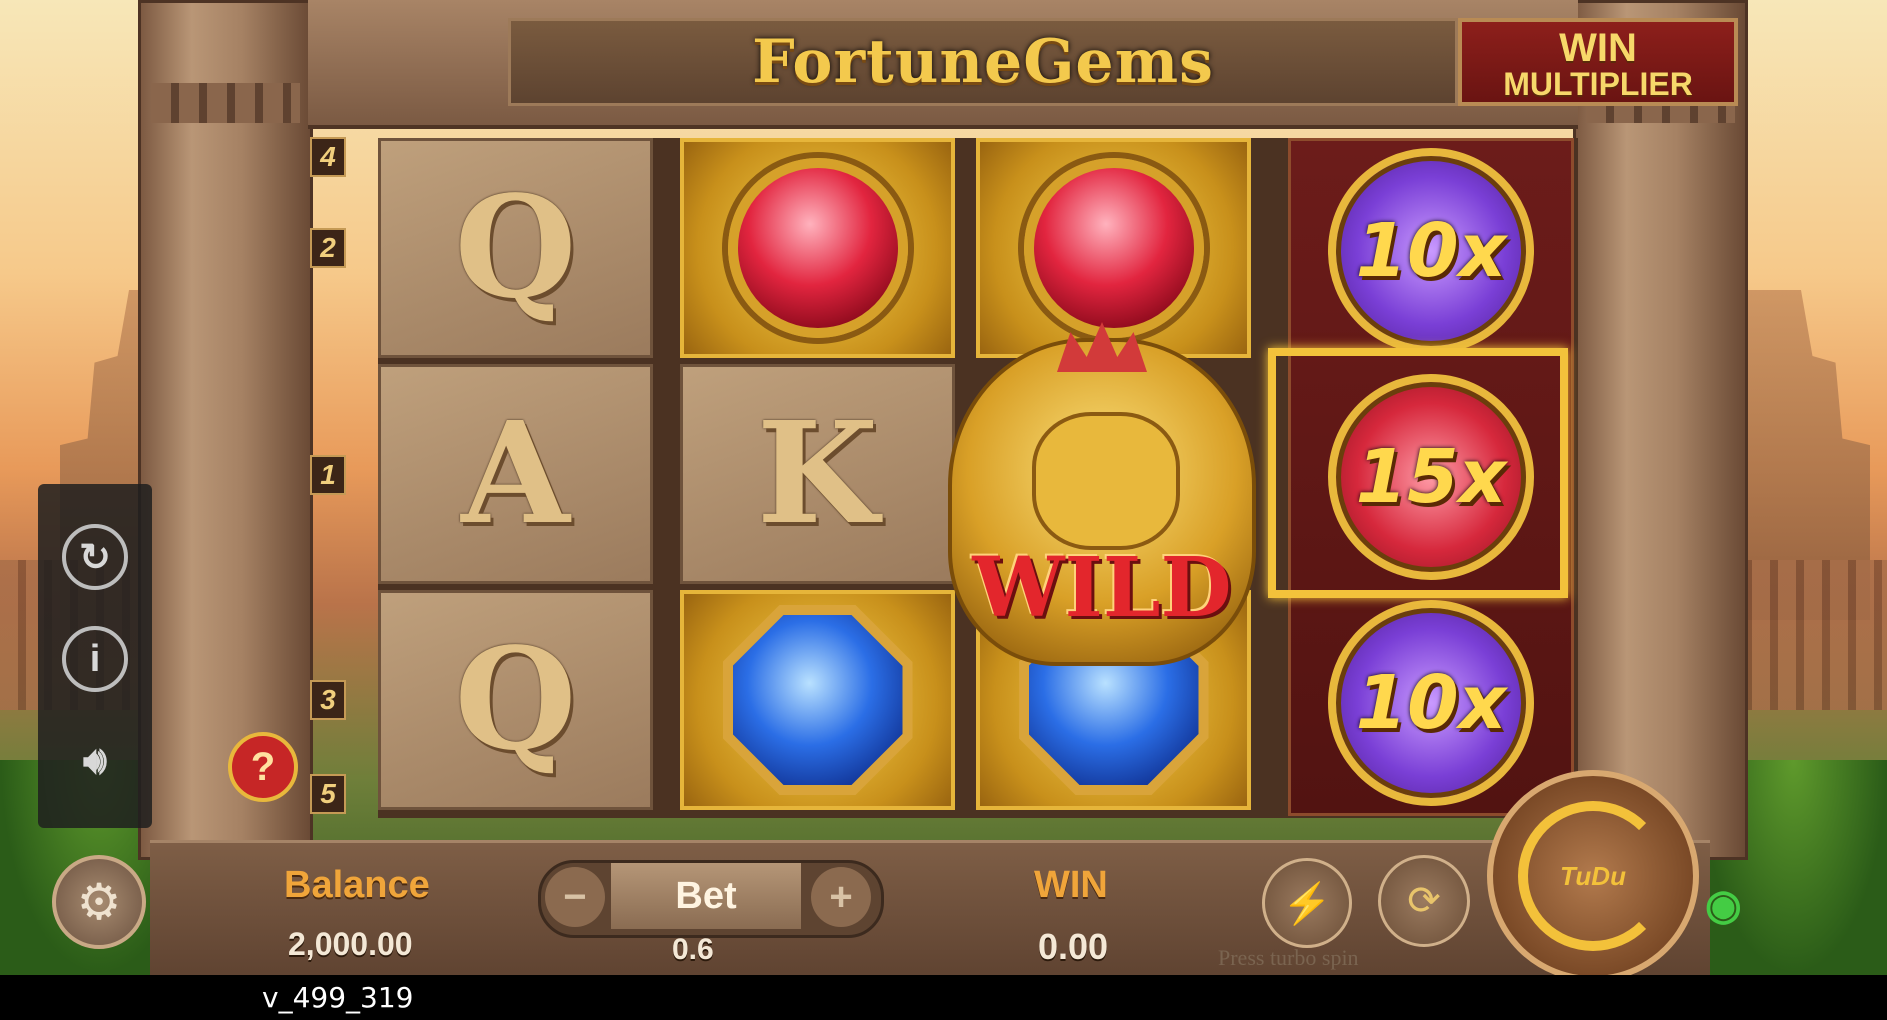 This screenshot has height=1020, width=1887. I want to click on pillar-left, so click(225, 430).